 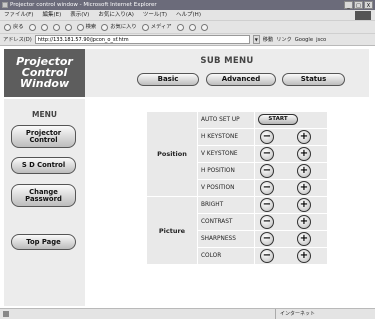 What do you see at coordinates (168, 79) in the screenshot?
I see `basic-button: Basic` at bounding box center [168, 79].